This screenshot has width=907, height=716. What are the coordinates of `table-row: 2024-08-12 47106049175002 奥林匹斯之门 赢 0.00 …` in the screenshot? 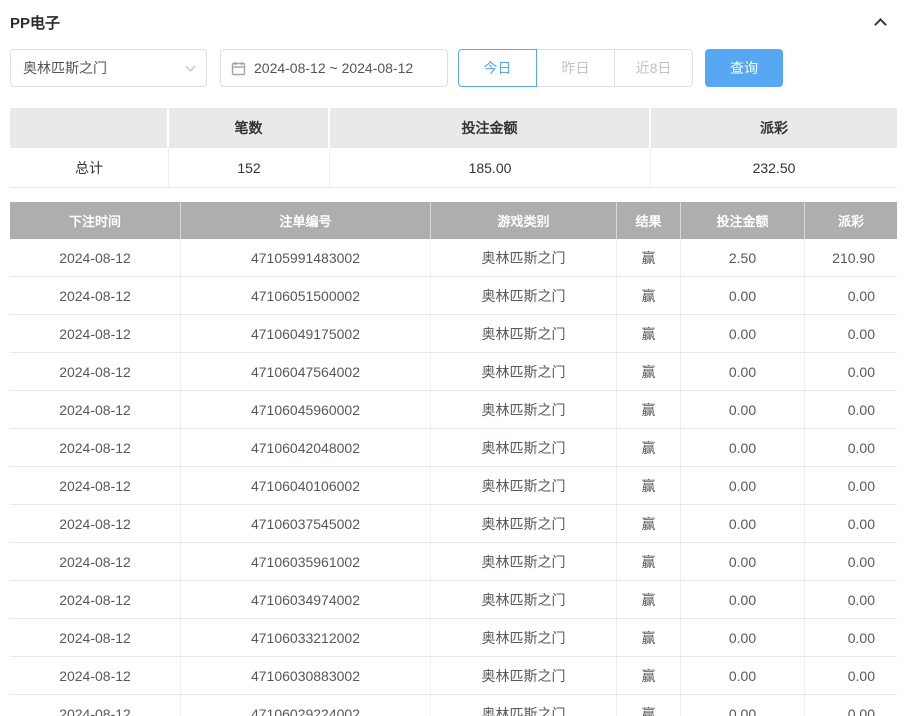 It's located at (453, 334).